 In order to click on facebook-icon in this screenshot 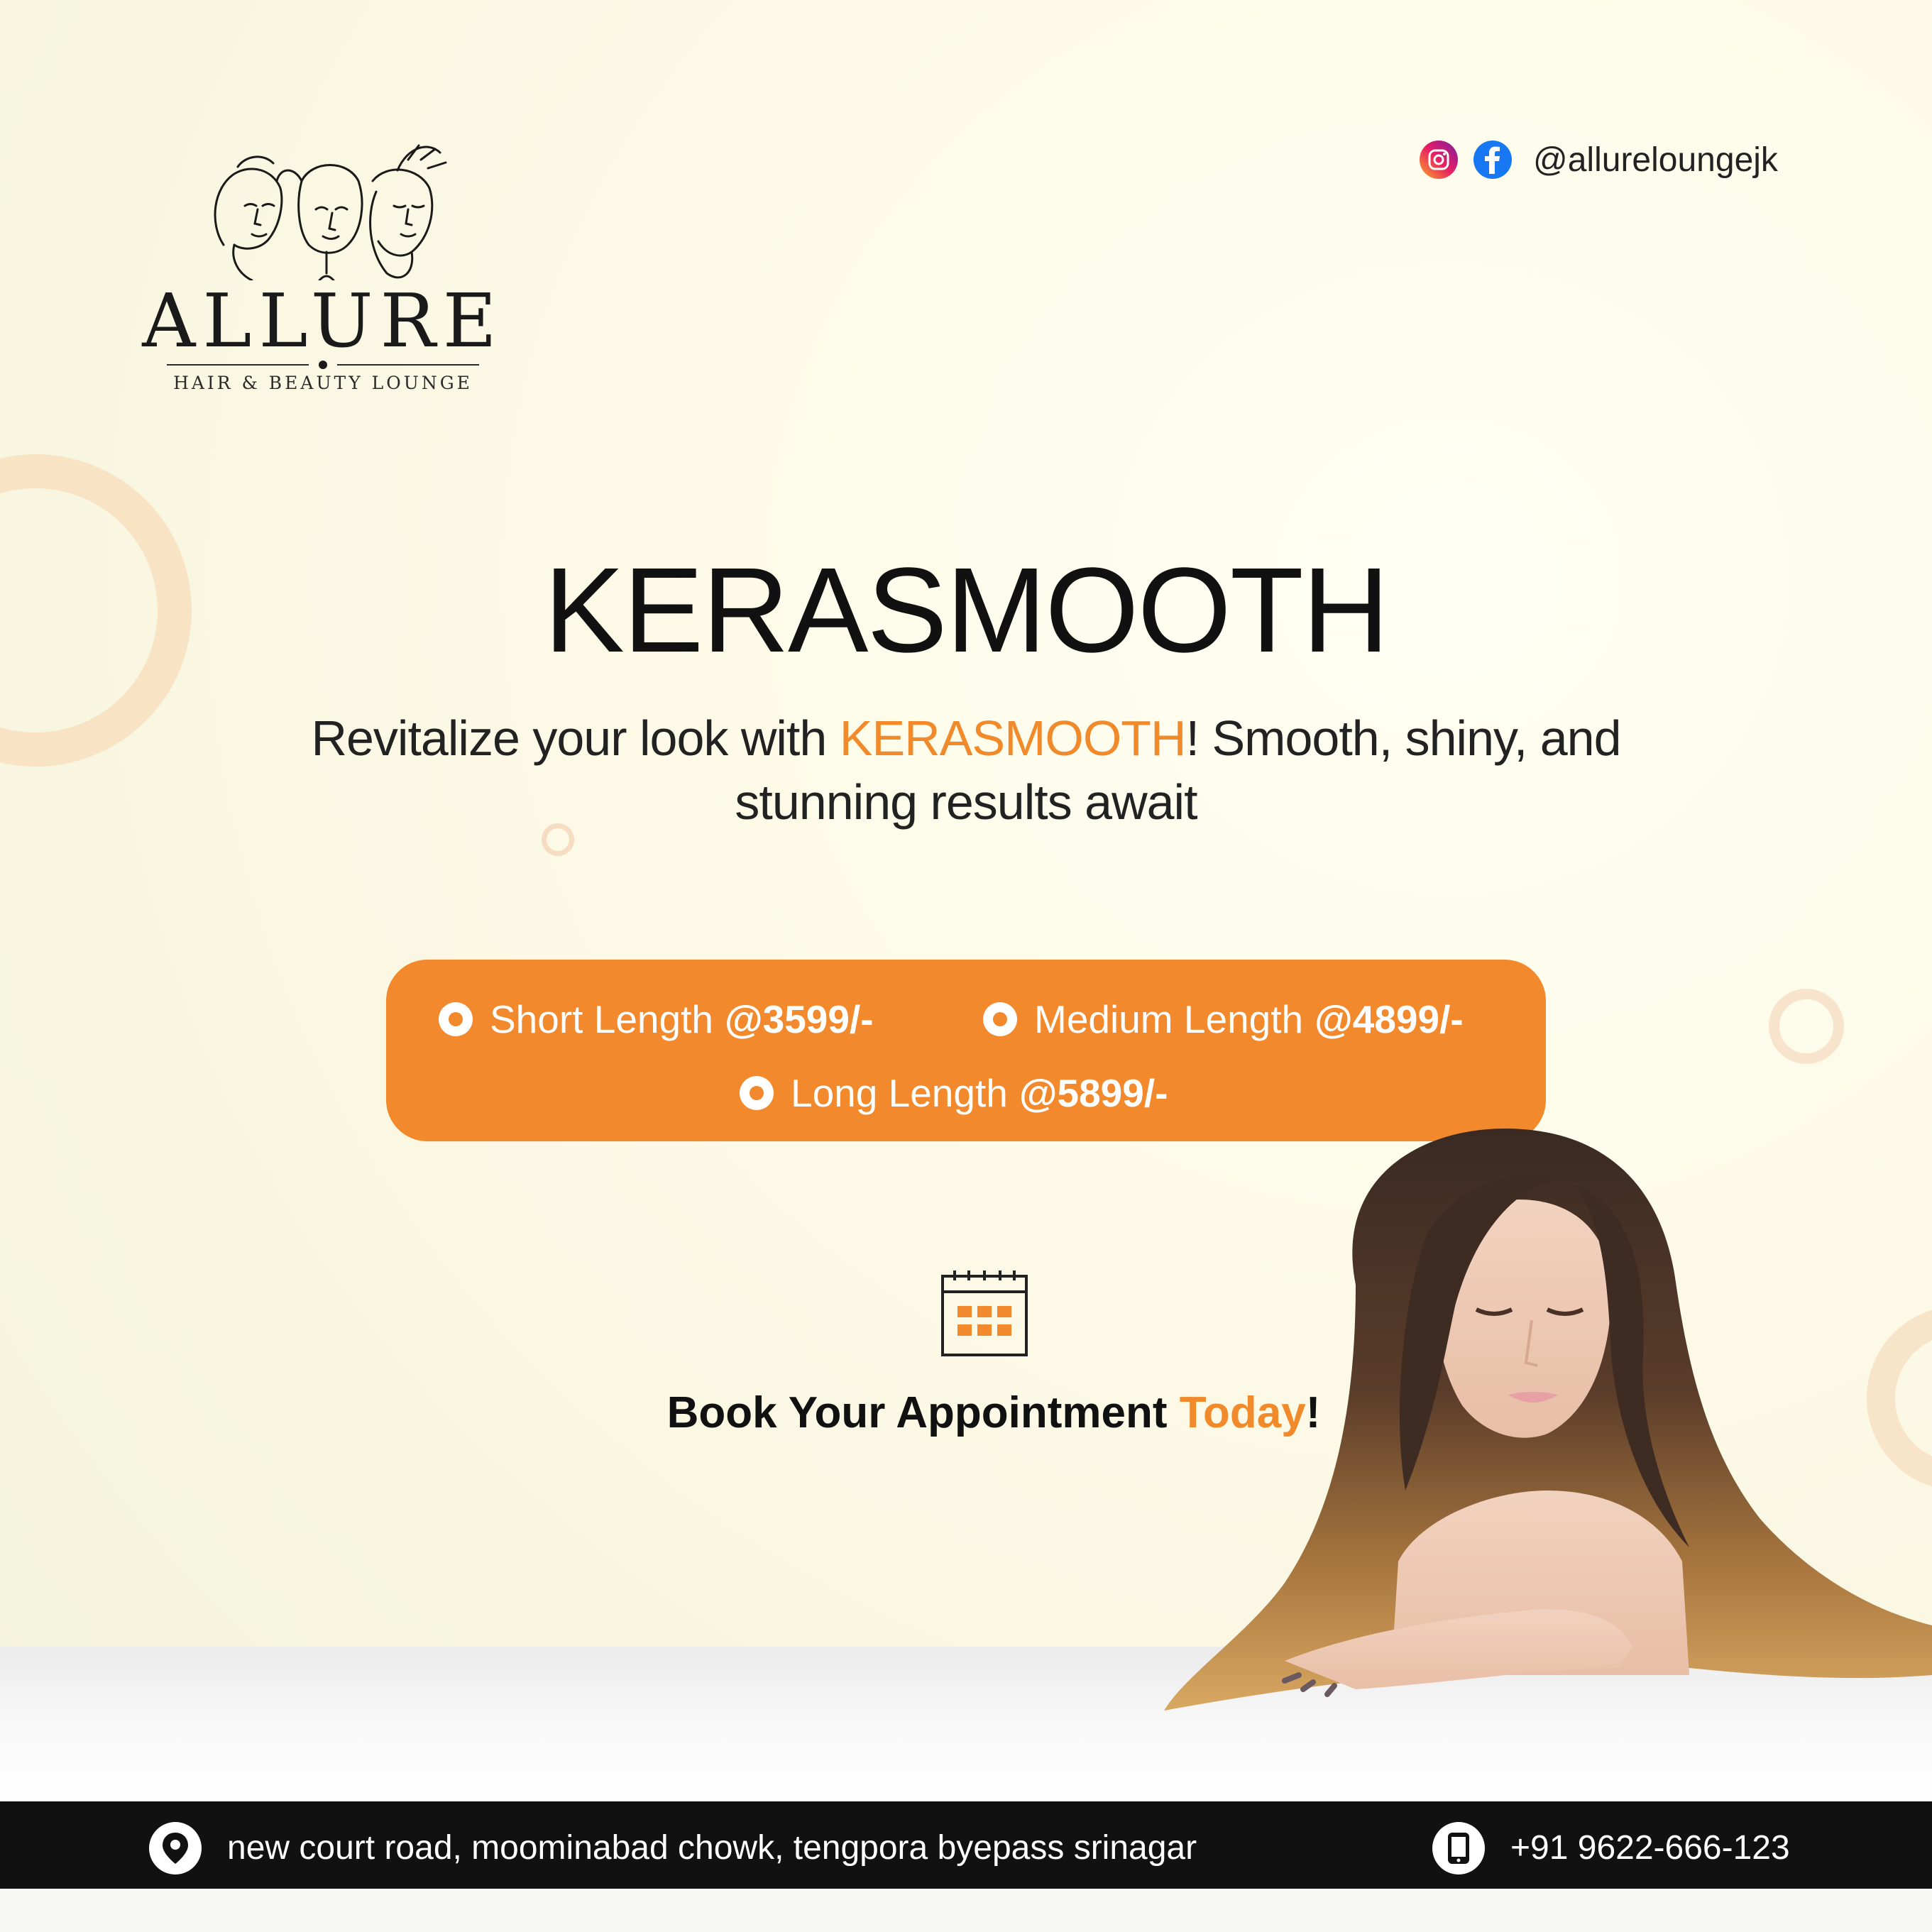, I will do `click(1492, 160)`.